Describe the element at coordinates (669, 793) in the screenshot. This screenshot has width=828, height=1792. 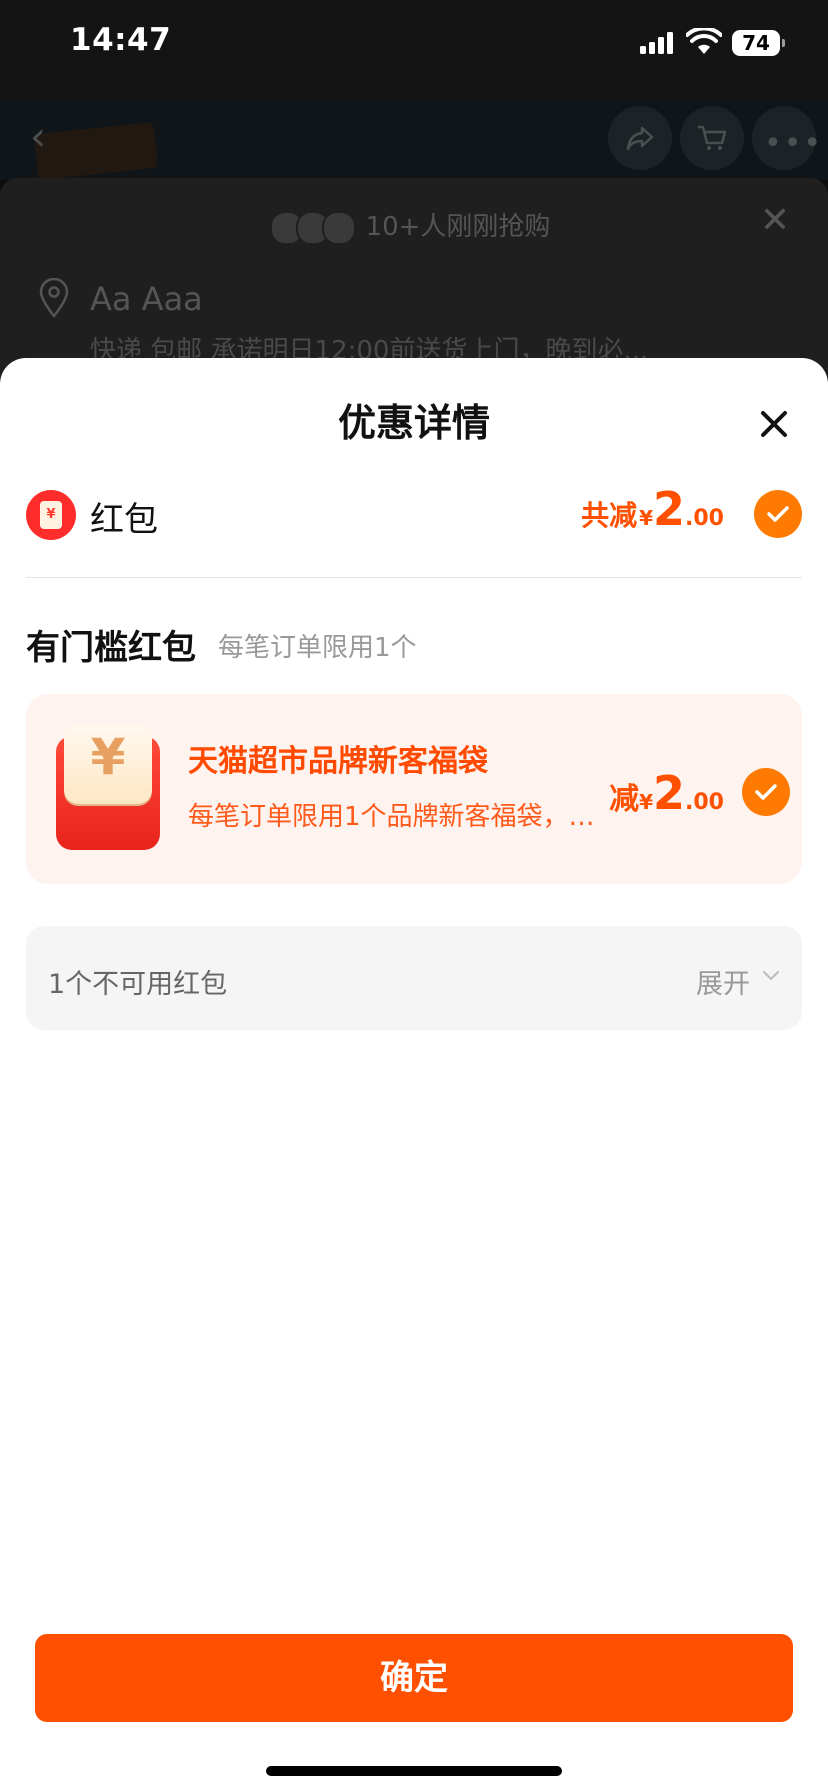
I see `coupon-amount-integer: 2` at that location.